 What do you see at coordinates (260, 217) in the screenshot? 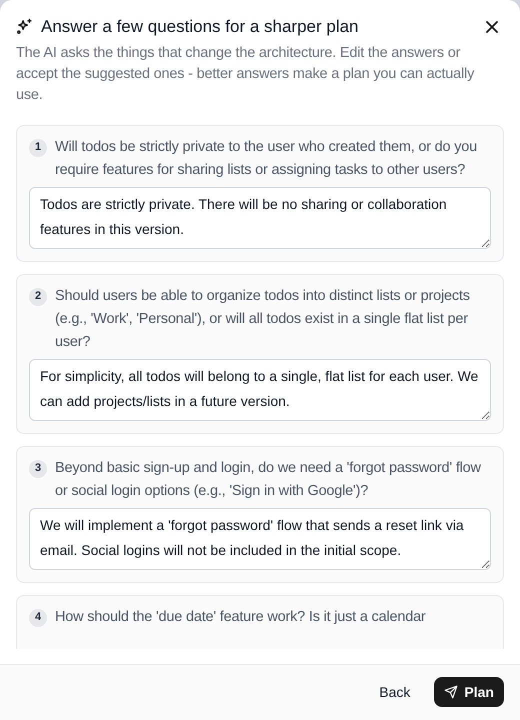
I see `answer-field: Todos are strictly private. There will be no sharing or collaboration features in this version.` at bounding box center [260, 217].